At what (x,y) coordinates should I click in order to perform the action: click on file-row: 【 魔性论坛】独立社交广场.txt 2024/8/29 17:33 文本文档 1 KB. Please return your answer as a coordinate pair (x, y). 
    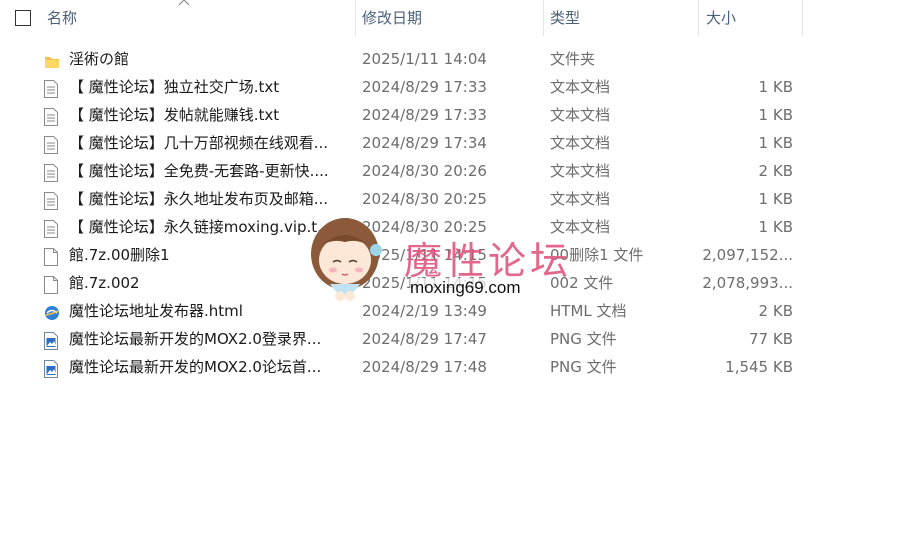
    Looking at the image, I should click on (450, 87).